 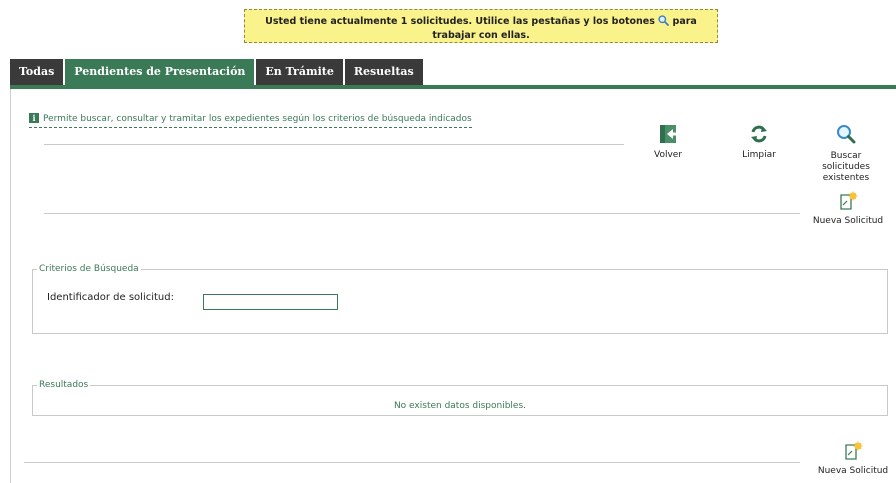 I want to click on buscar-solicitudes-button: Buscar solicitudes existentes, so click(x=846, y=153).